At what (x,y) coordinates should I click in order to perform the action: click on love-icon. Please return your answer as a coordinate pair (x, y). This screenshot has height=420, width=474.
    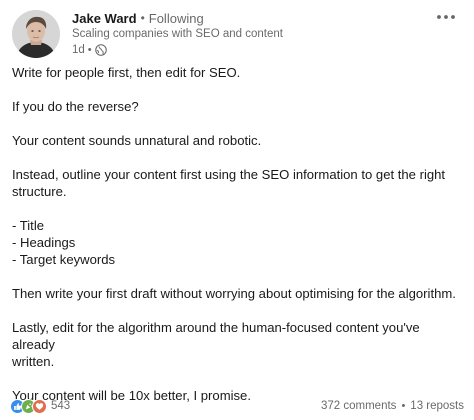
    Looking at the image, I should click on (39, 406).